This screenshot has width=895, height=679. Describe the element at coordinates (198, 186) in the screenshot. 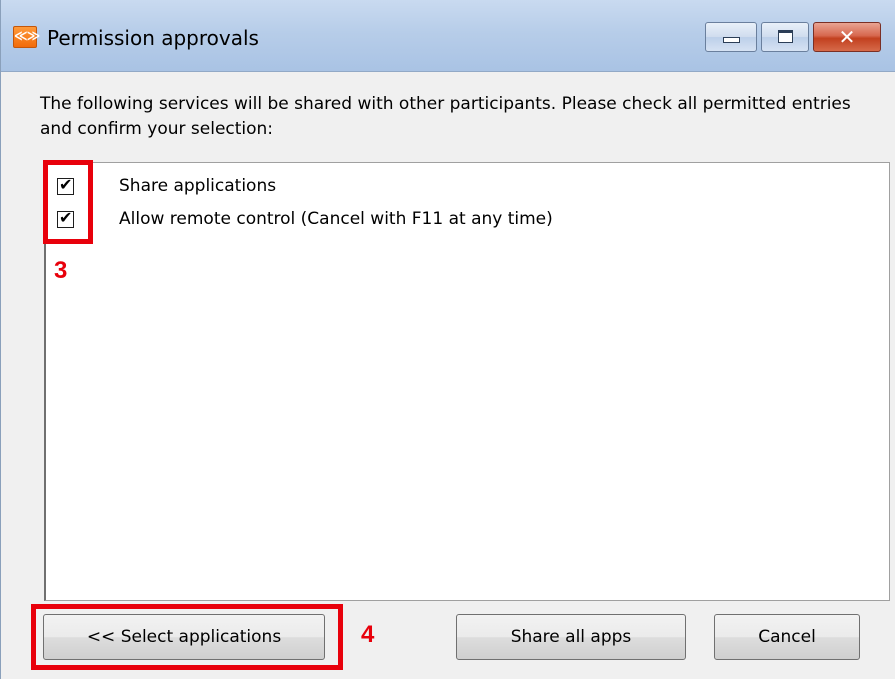

I see `share-applications-label: Share applications` at that location.